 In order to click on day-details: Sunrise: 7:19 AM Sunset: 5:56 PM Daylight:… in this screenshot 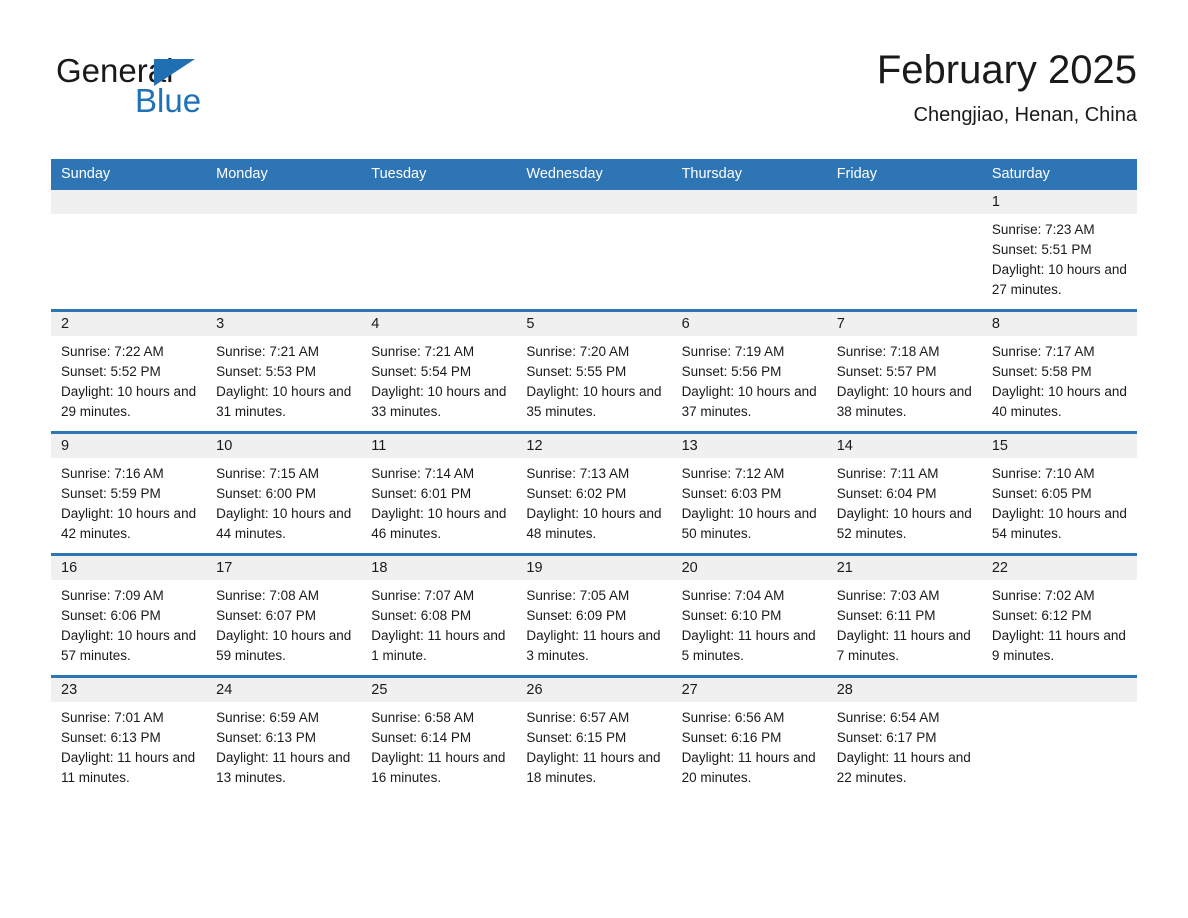, I will do `click(749, 379)`.